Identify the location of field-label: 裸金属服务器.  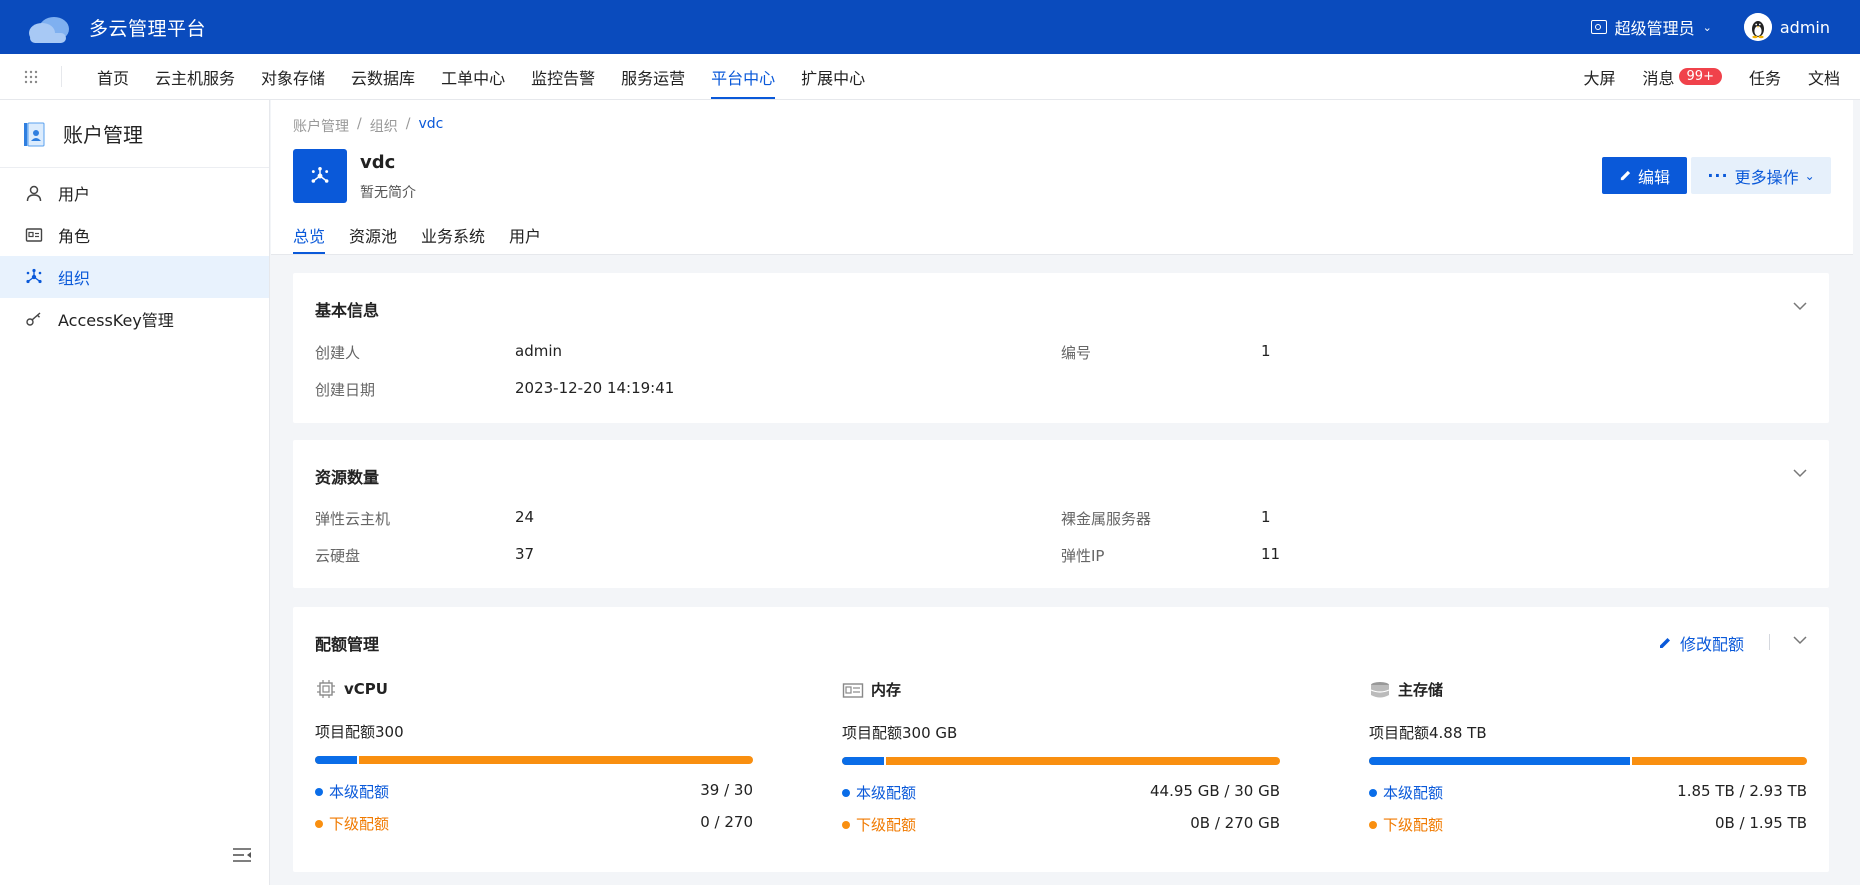
(1106, 519).